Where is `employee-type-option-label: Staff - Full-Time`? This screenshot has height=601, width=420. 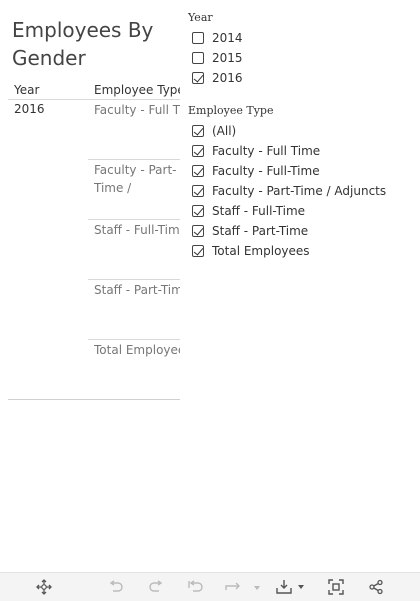
employee-type-option-label: Staff - Full-Time is located at coordinates (259, 211).